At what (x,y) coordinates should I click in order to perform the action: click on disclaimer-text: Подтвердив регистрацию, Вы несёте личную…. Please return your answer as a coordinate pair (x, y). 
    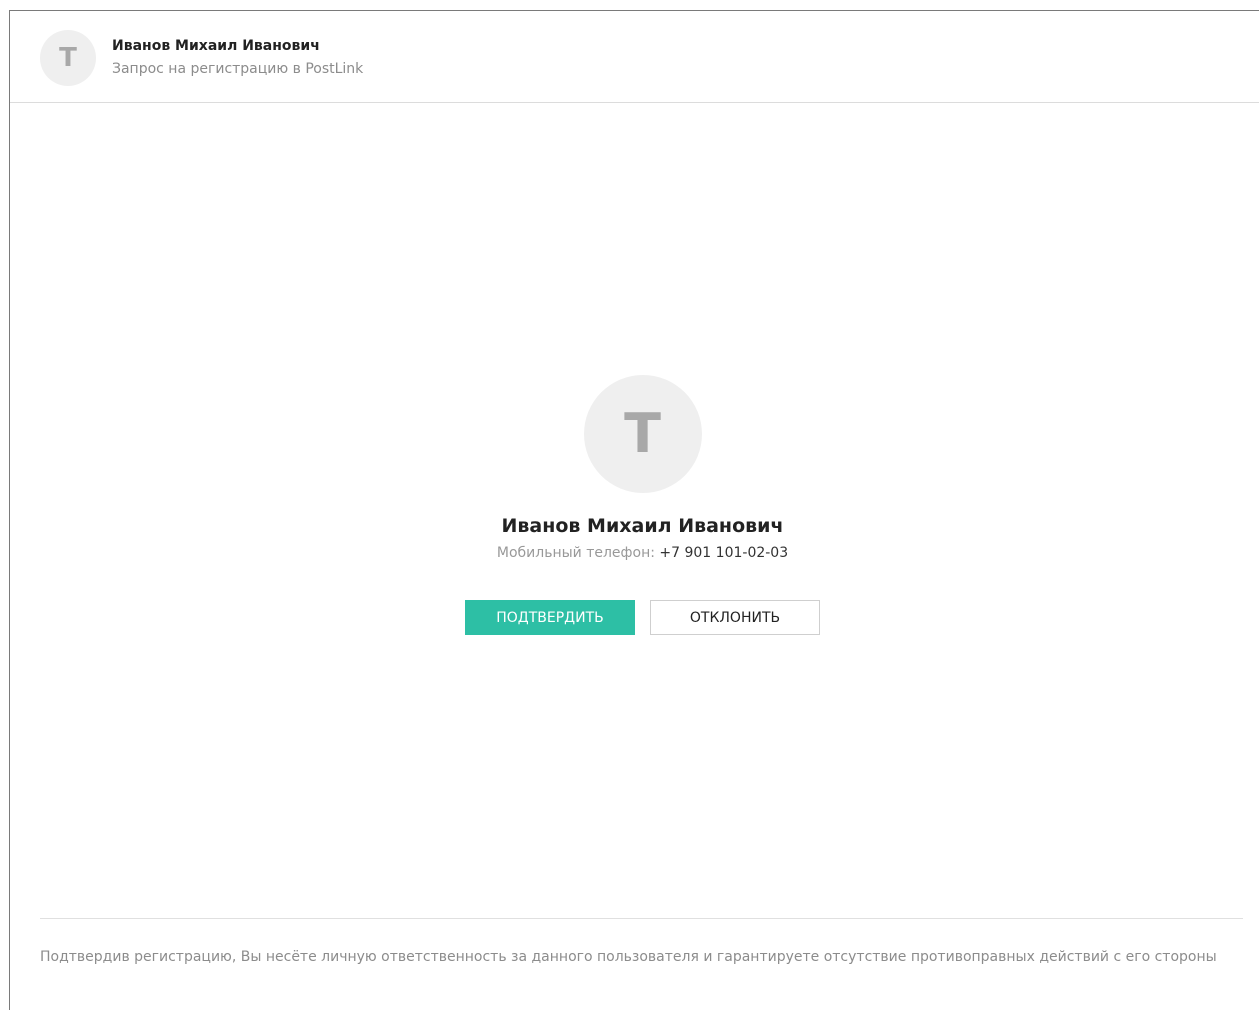
    Looking at the image, I should click on (628, 957).